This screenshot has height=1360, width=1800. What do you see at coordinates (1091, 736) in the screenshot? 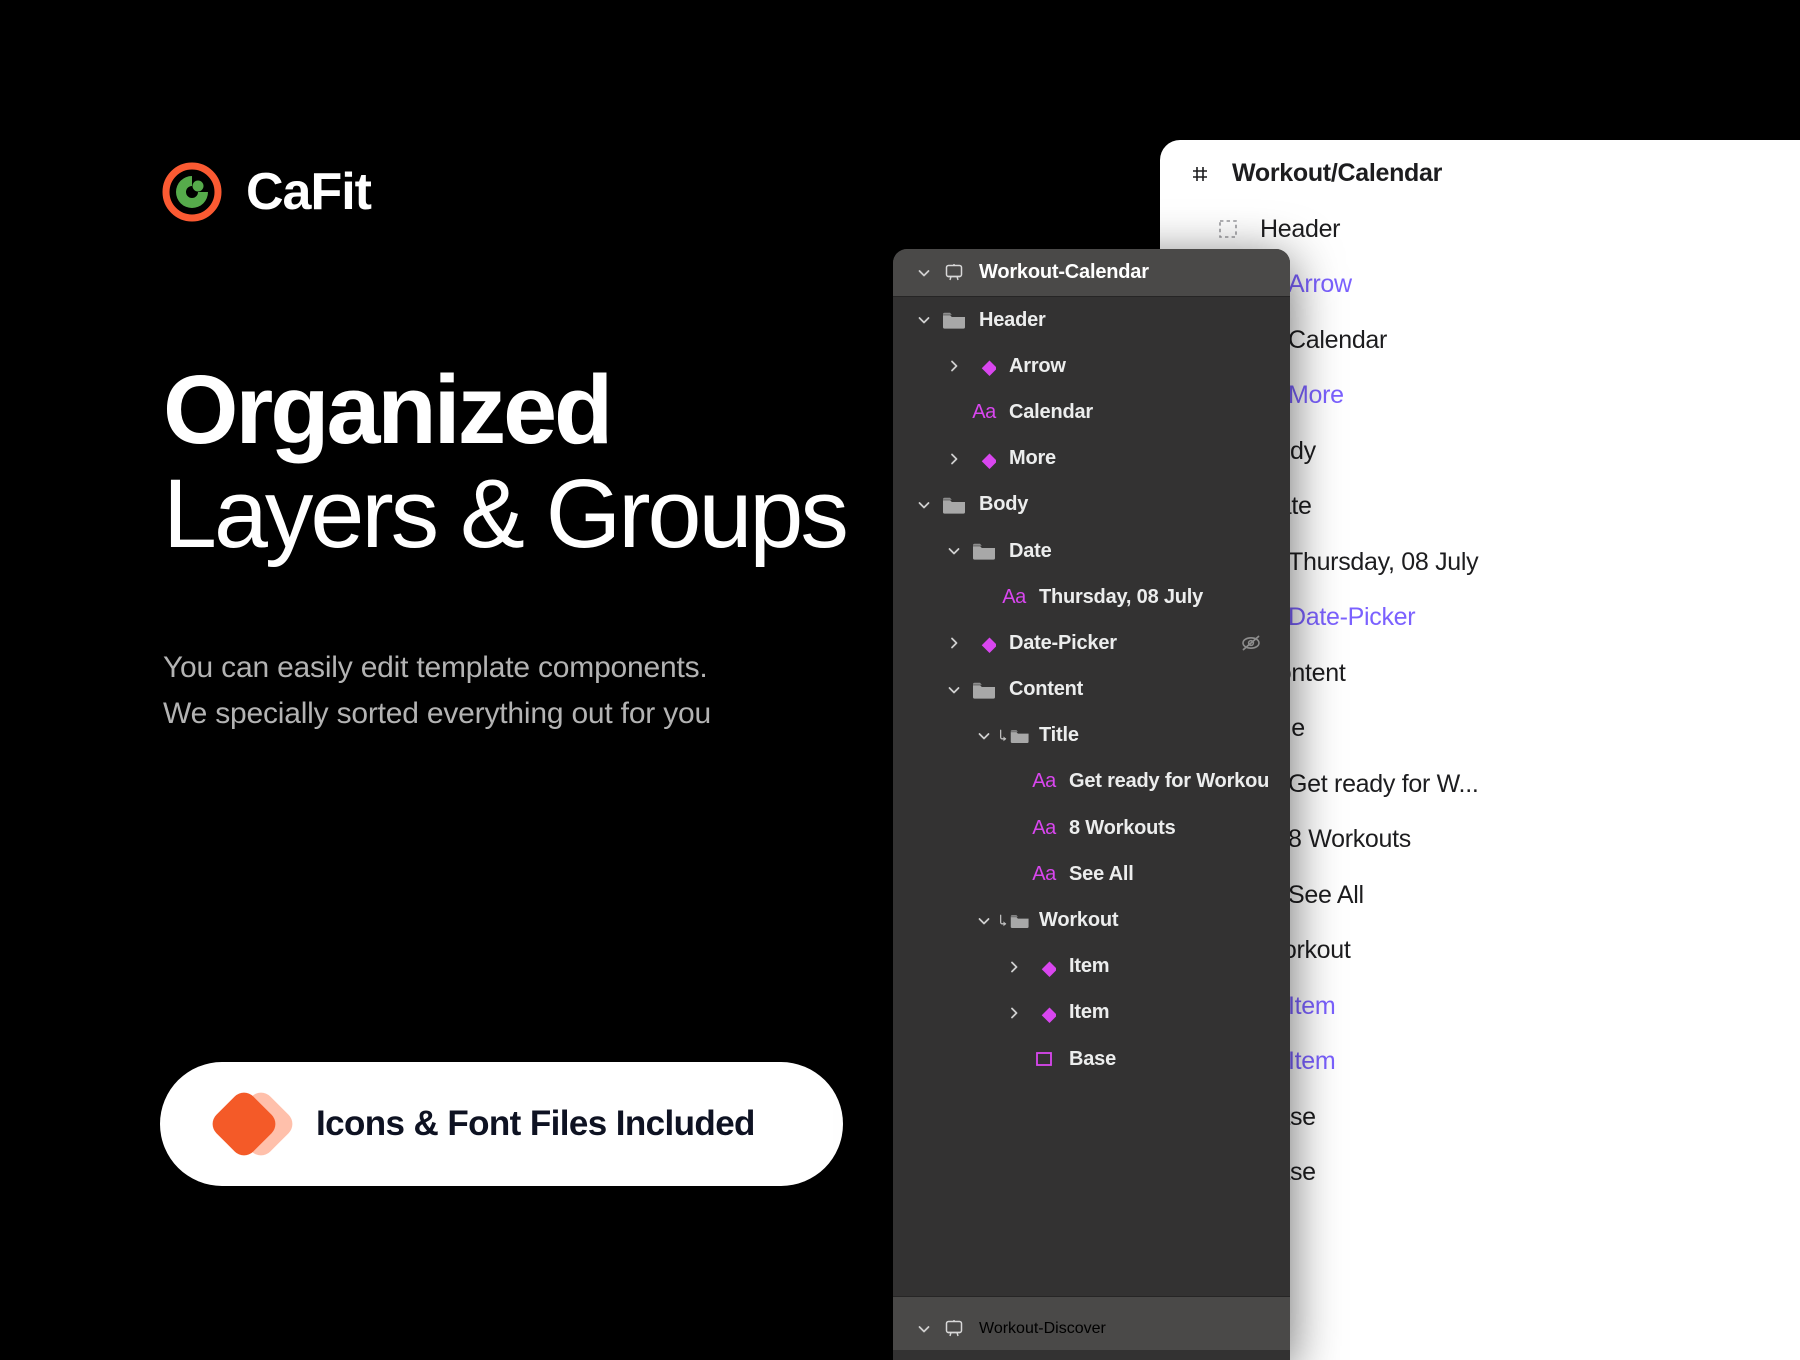
I see `layer-row: Title` at bounding box center [1091, 736].